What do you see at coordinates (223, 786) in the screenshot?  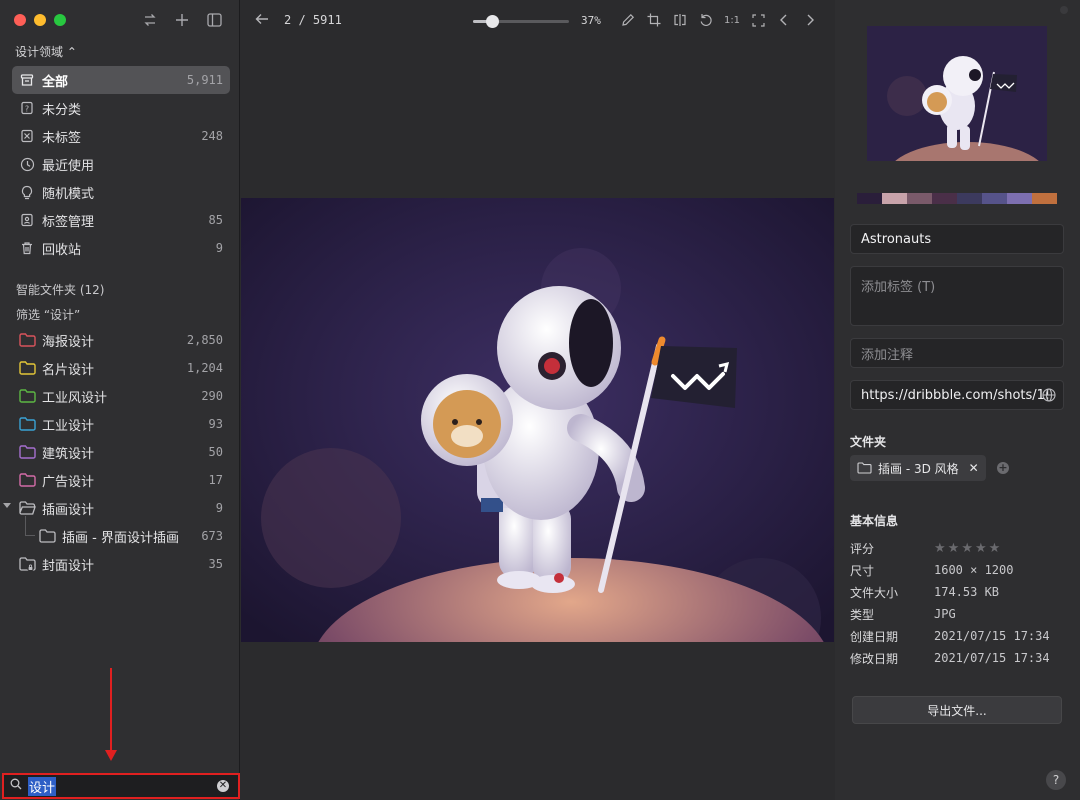 I see `clear-search-icon: ✕` at bounding box center [223, 786].